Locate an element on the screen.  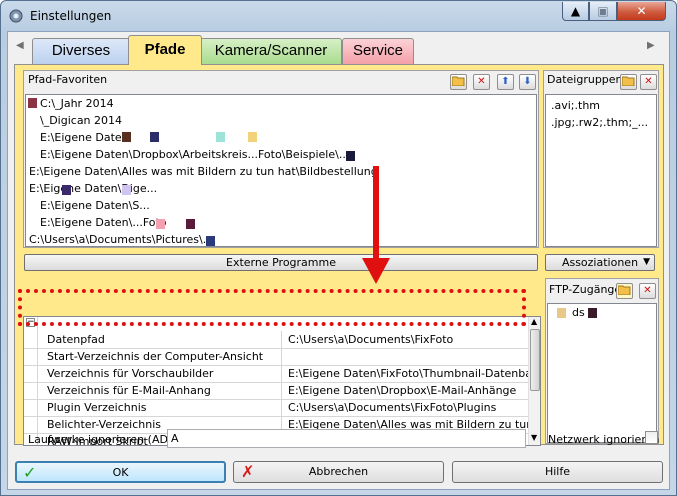
favorites-title: Pfad-Favoriten is located at coordinates (68, 79).